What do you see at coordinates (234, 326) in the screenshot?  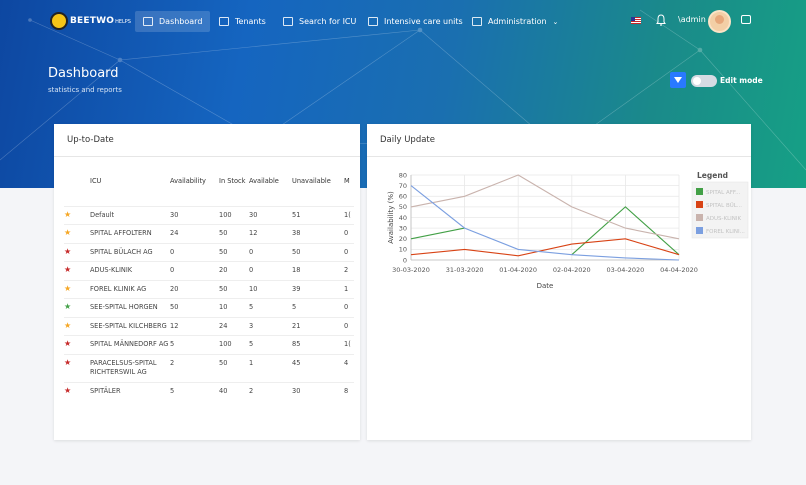 I see `in-stock-cell: 24` at bounding box center [234, 326].